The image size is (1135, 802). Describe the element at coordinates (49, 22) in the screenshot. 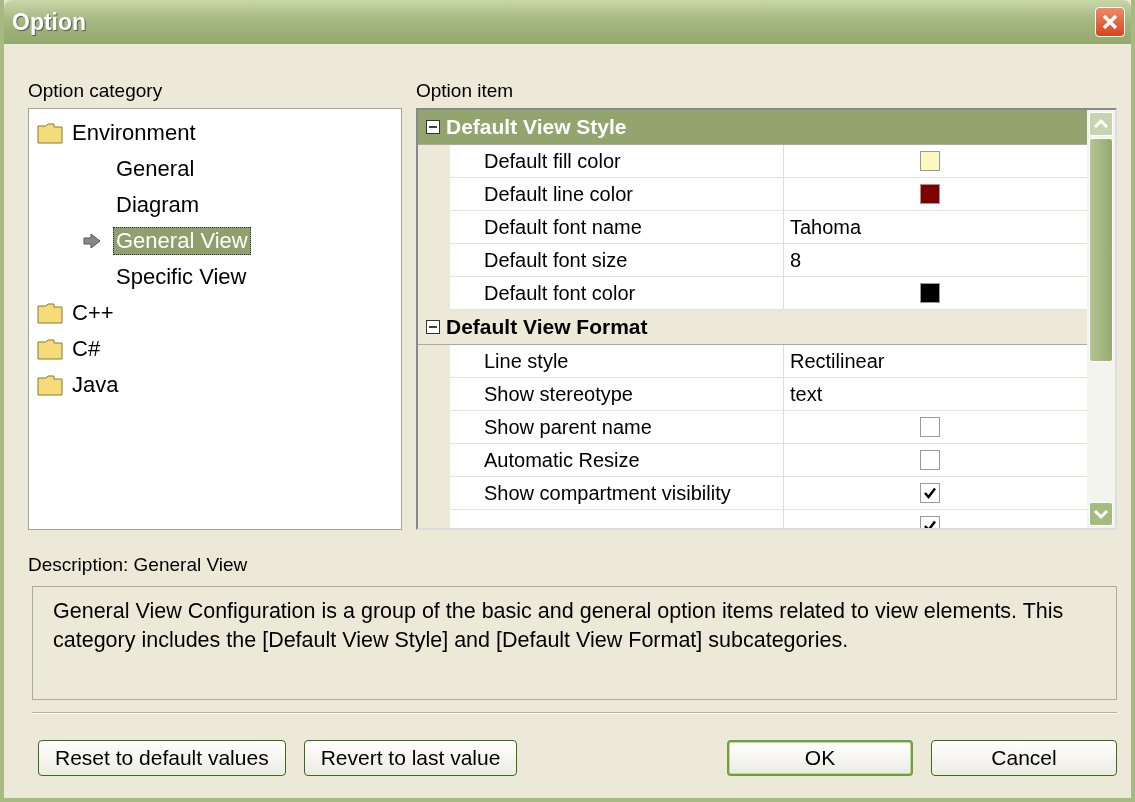

I see `window-title: Option` at that location.